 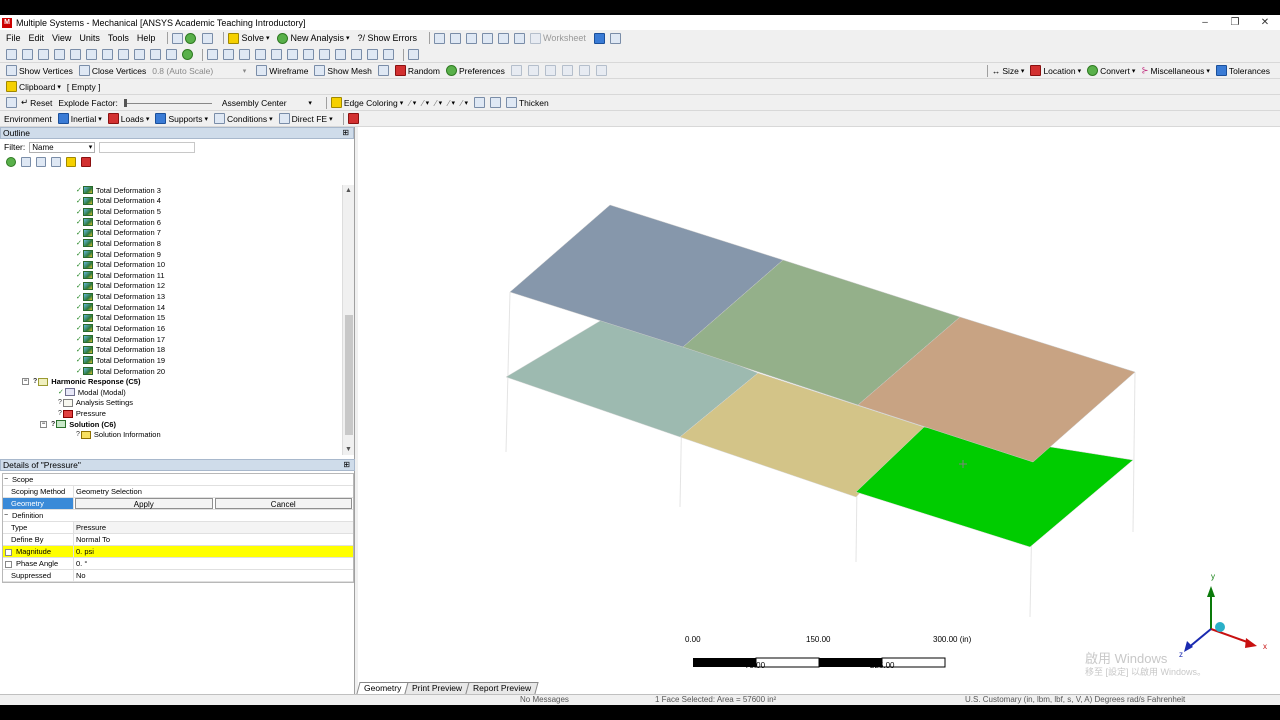 I want to click on tree-item-total-deformation: ✓ Total Deformation 16, so click(x=120, y=328).